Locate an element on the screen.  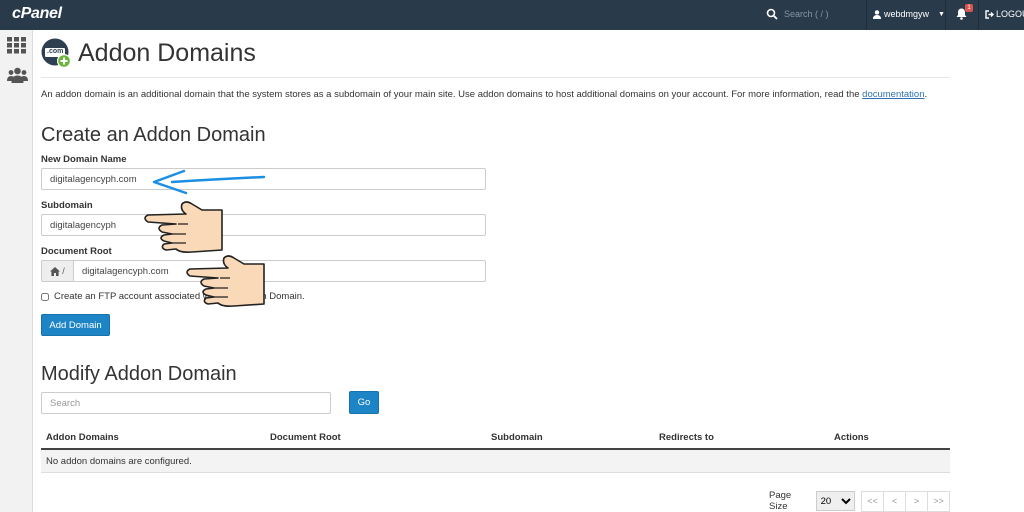
top-search is located at coordinates (815, 14).